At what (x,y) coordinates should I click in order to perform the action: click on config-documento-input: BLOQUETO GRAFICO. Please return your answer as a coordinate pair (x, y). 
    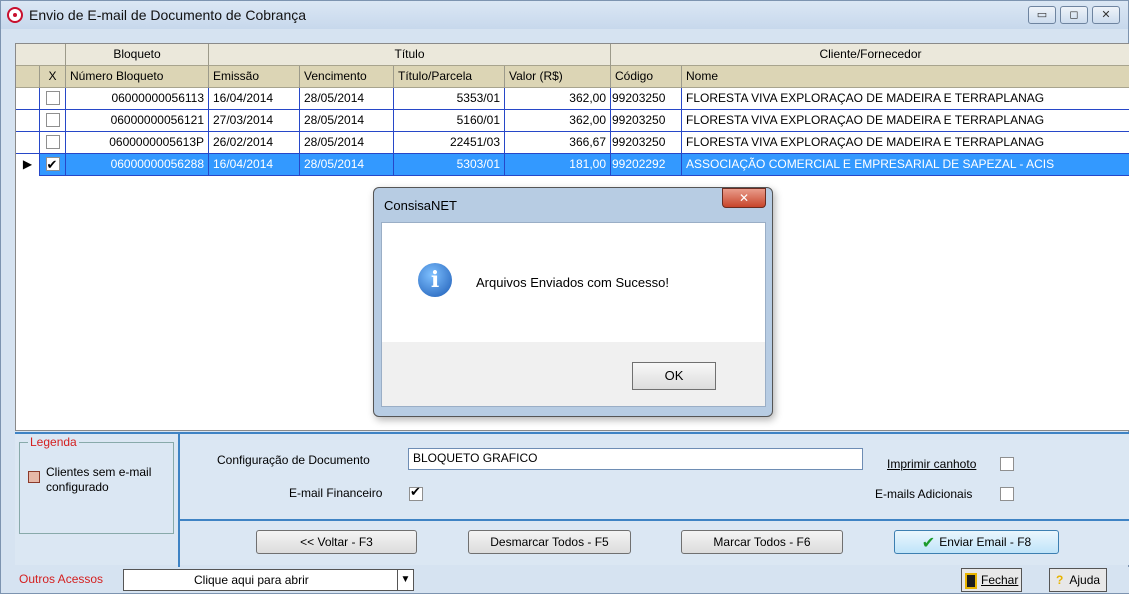
    Looking at the image, I should click on (635, 459).